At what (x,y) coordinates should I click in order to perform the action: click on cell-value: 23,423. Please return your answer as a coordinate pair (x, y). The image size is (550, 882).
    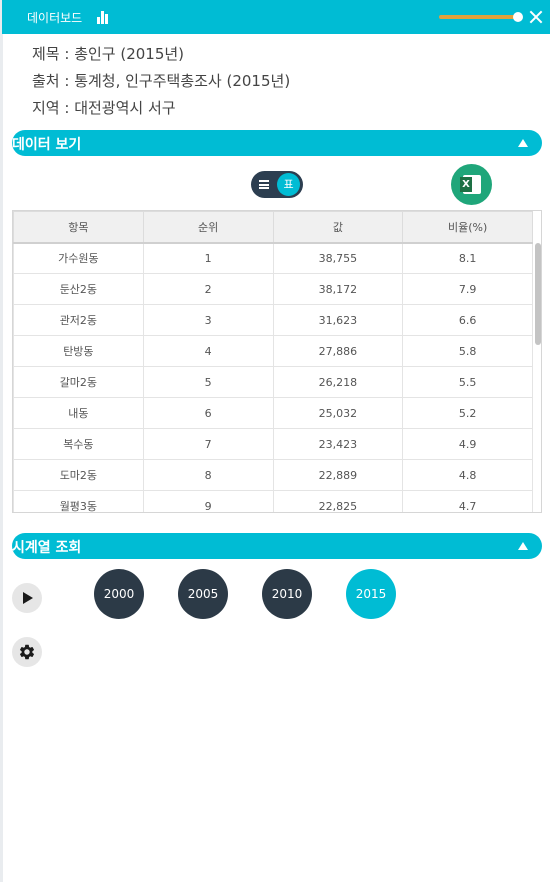
    Looking at the image, I should click on (338, 444).